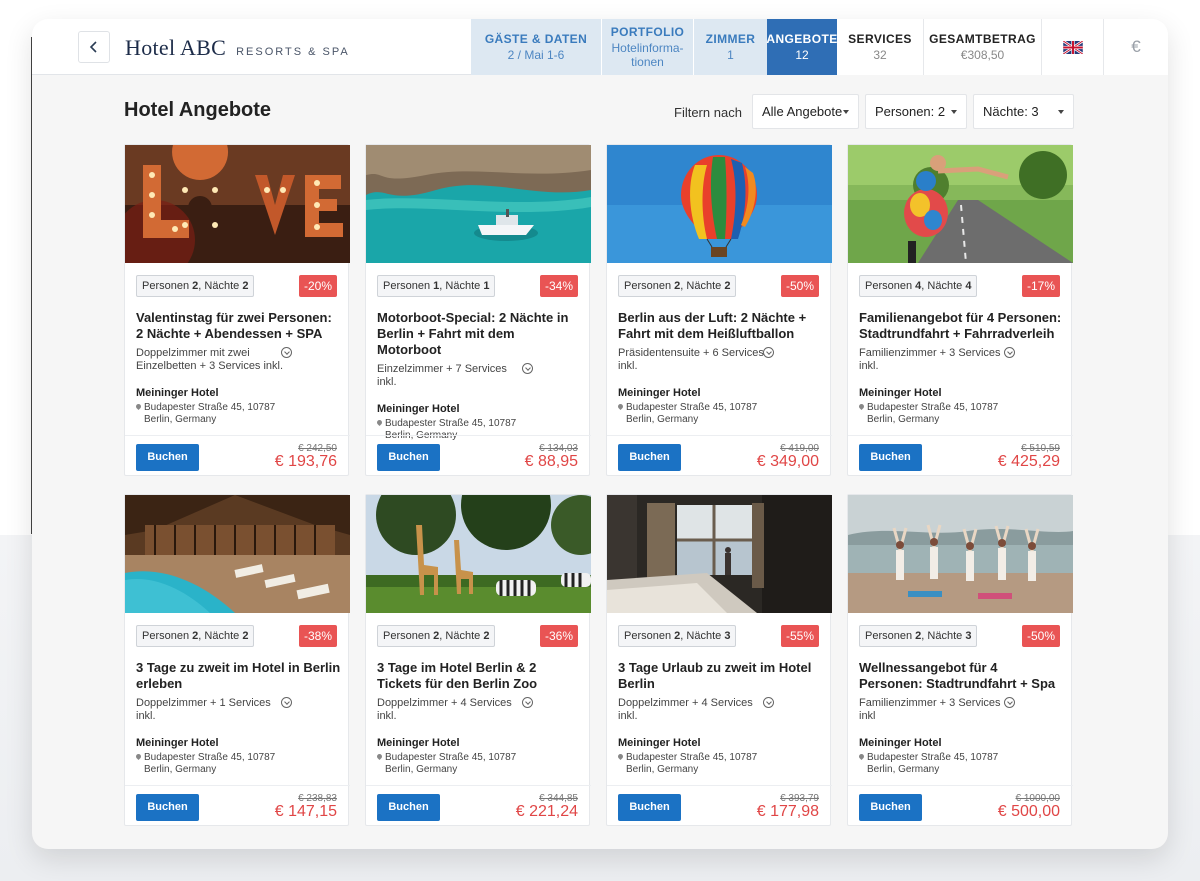 The height and width of the screenshot is (881, 1200). What do you see at coordinates (802, 55) in the screenshot?
I see `step-value: 12` at bounding box center [802, 55].